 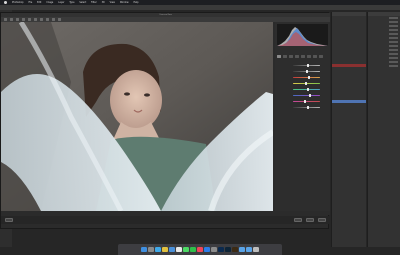 What do you see at coordinates (349, 59) in the screenshot?
I see `history-list` at bounding box center [349, 59].